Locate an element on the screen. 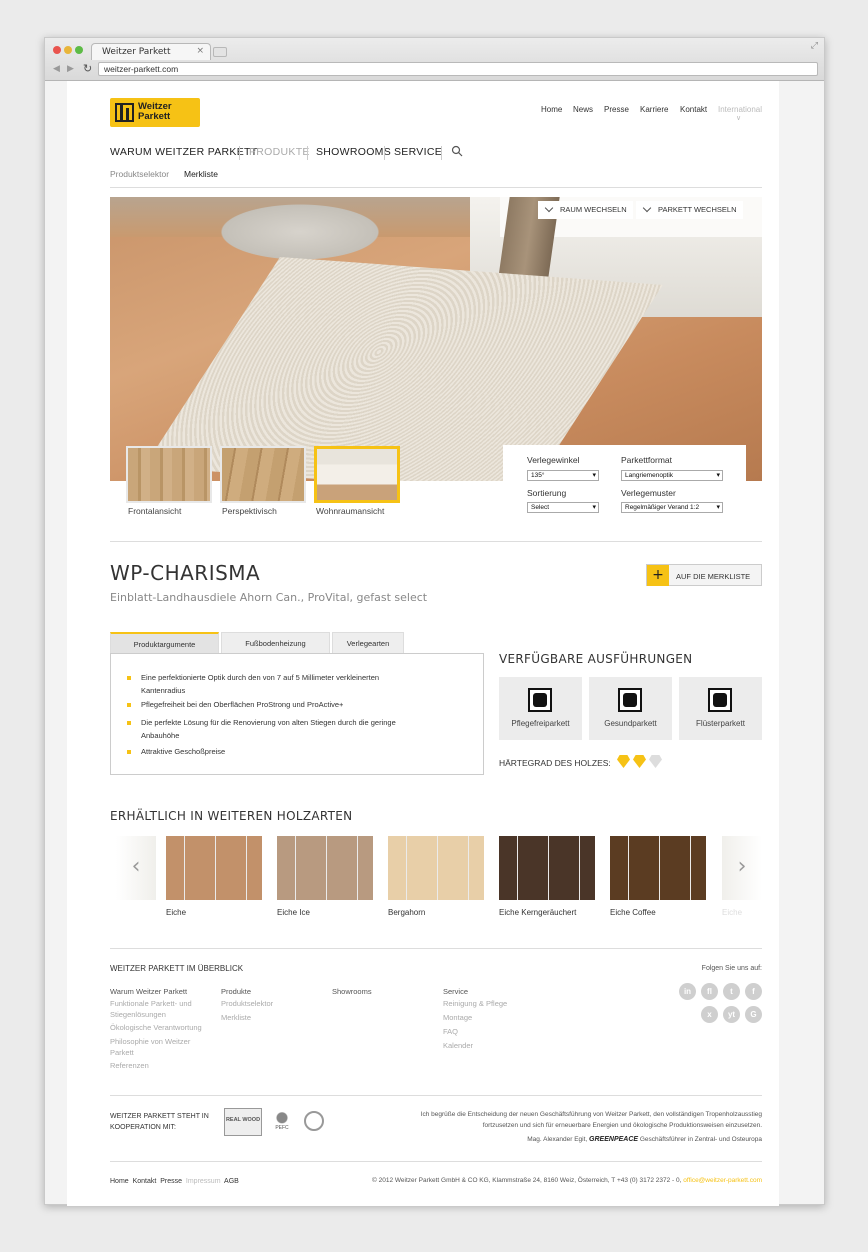  xing-icon: x is located at coordinates (709, 1014).